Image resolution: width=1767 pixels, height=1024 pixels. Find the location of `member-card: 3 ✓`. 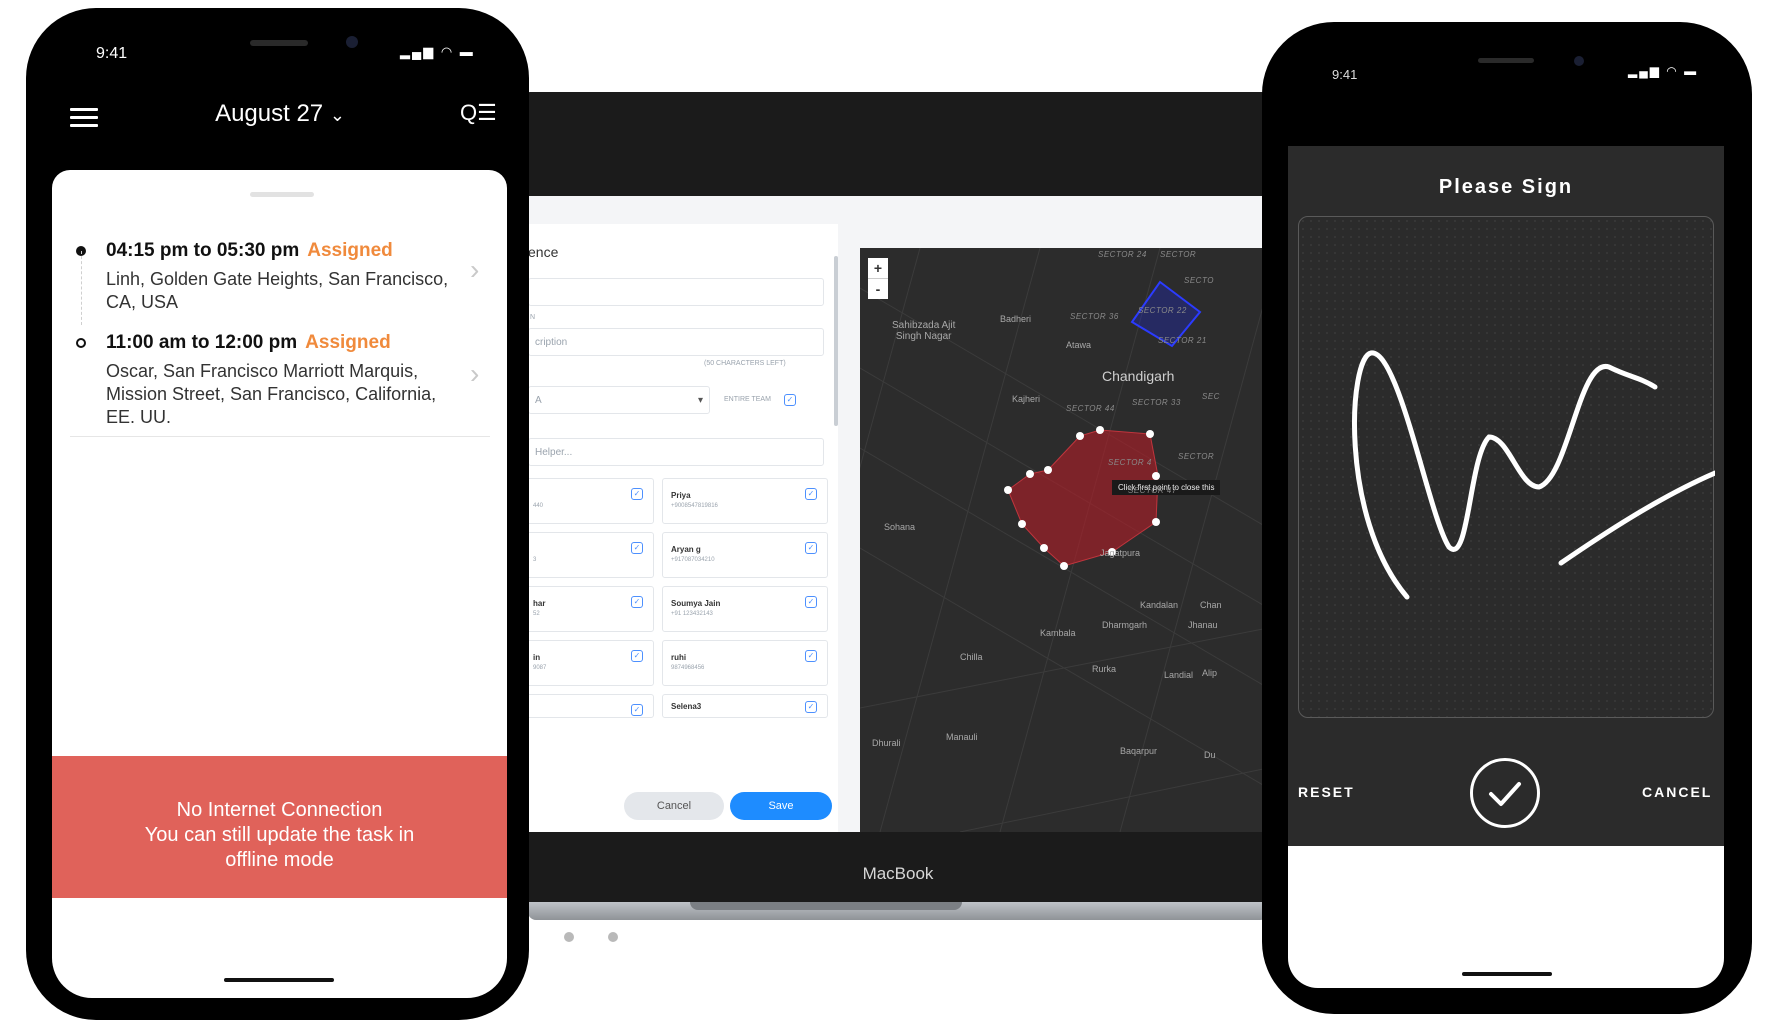

member-card: 3 ✓ is located at coordinates (591, 555).